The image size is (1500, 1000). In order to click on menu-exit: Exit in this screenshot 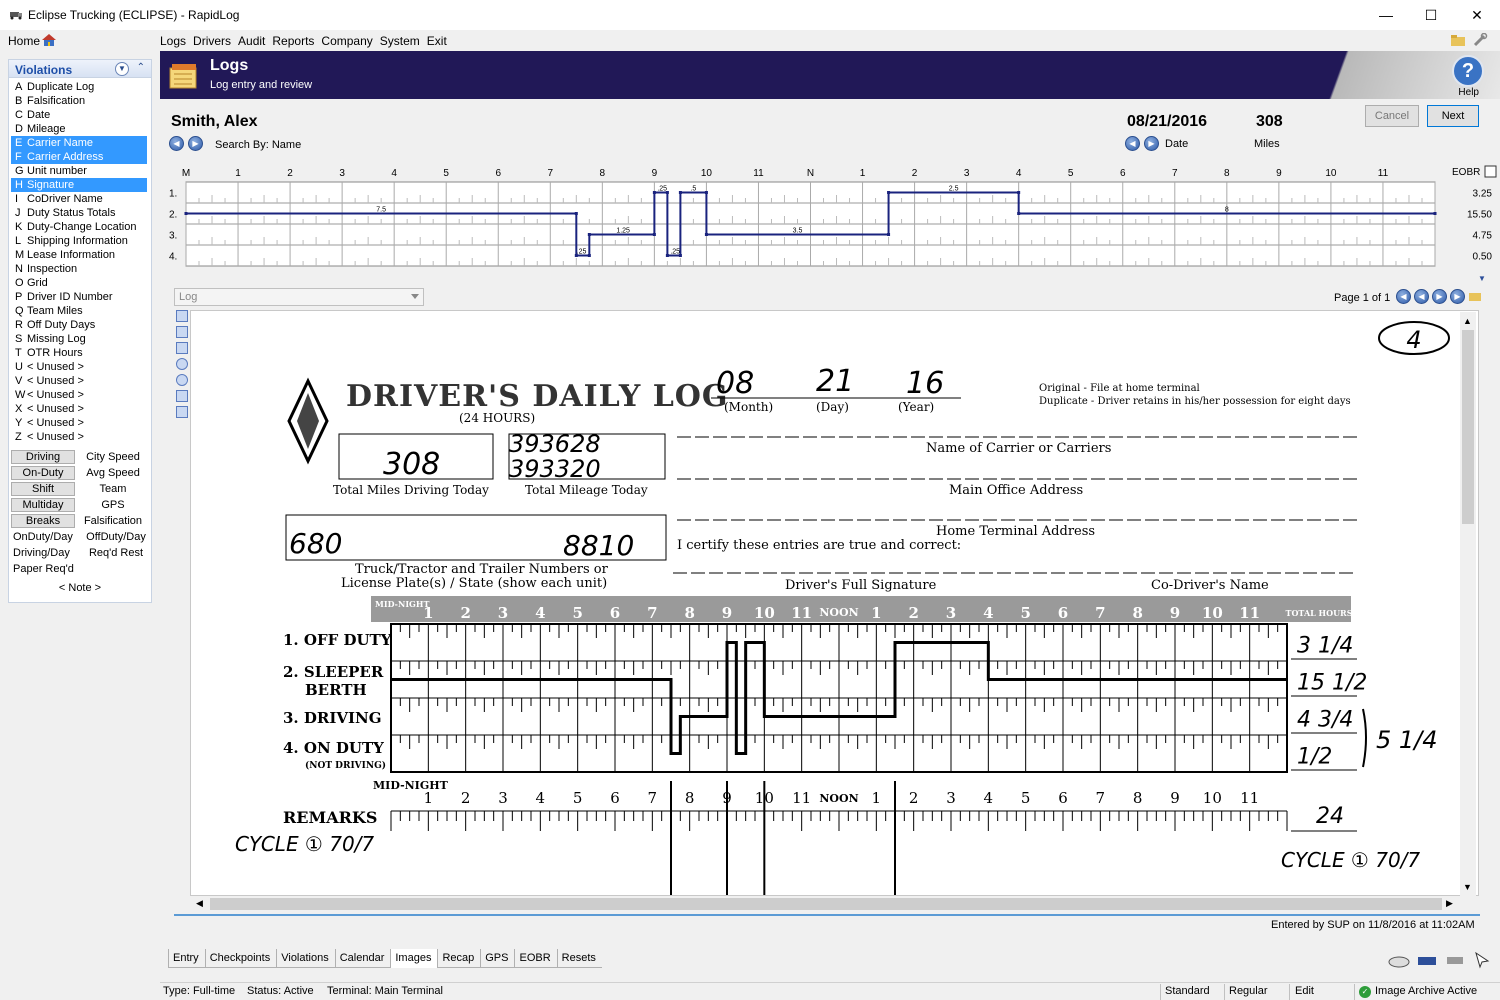, I will do `click(437, 41)`.